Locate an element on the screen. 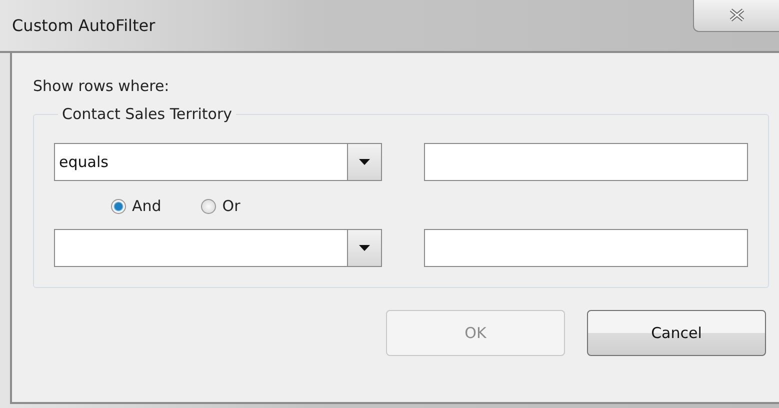  window-title: Custom AutoFilter is located at coordinates (84, 25).